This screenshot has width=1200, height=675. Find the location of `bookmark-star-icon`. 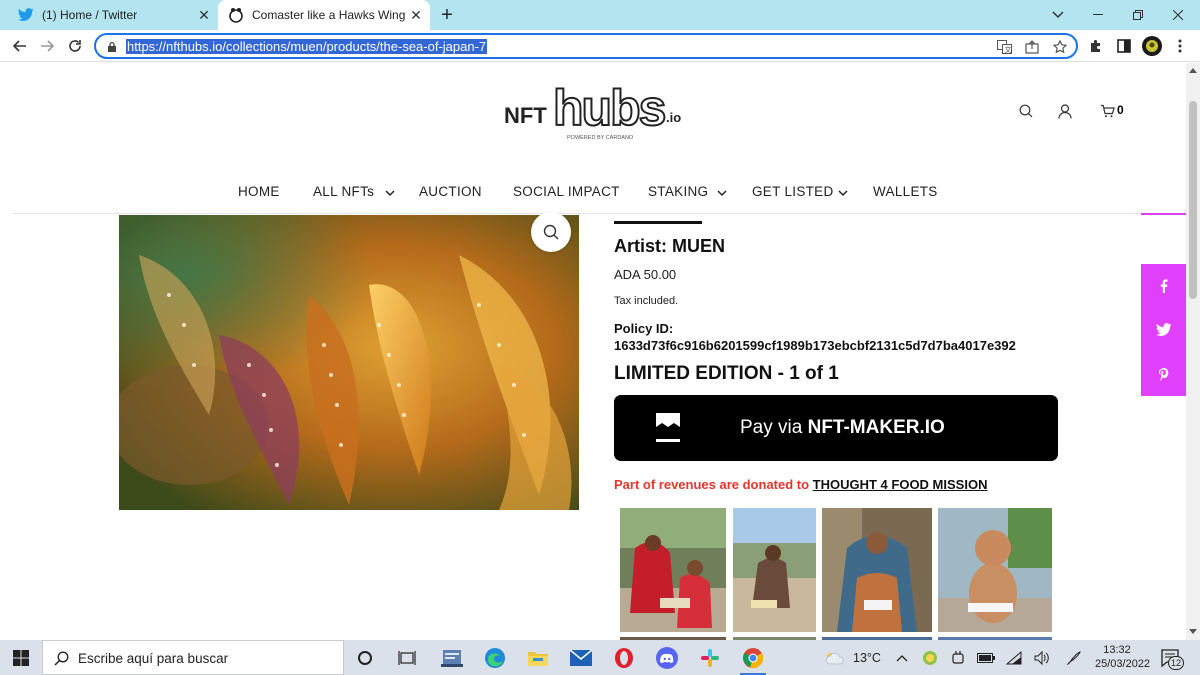

bookmark-star-icon is located at coordinates (1060, 47).